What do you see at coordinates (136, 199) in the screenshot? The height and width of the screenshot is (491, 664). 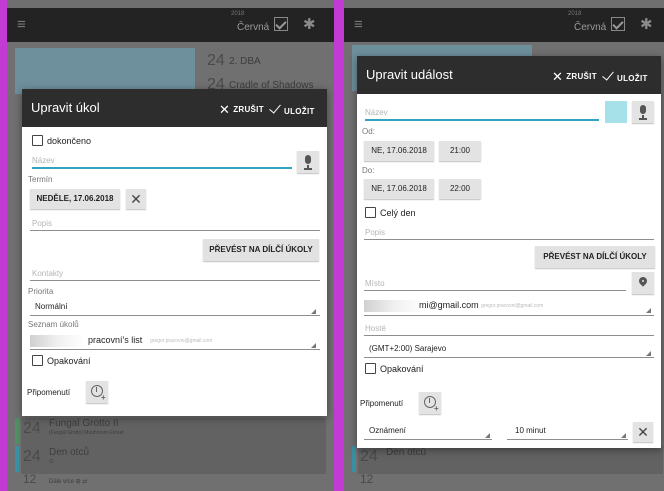 I see `clear-deadline-button: ✕` at bounding box center [136, 199].